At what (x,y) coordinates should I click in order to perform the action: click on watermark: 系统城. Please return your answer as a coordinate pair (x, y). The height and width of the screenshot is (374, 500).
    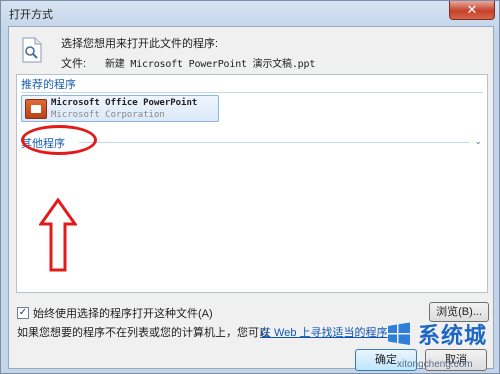
    Looking at the image, I should click on (436, 334).